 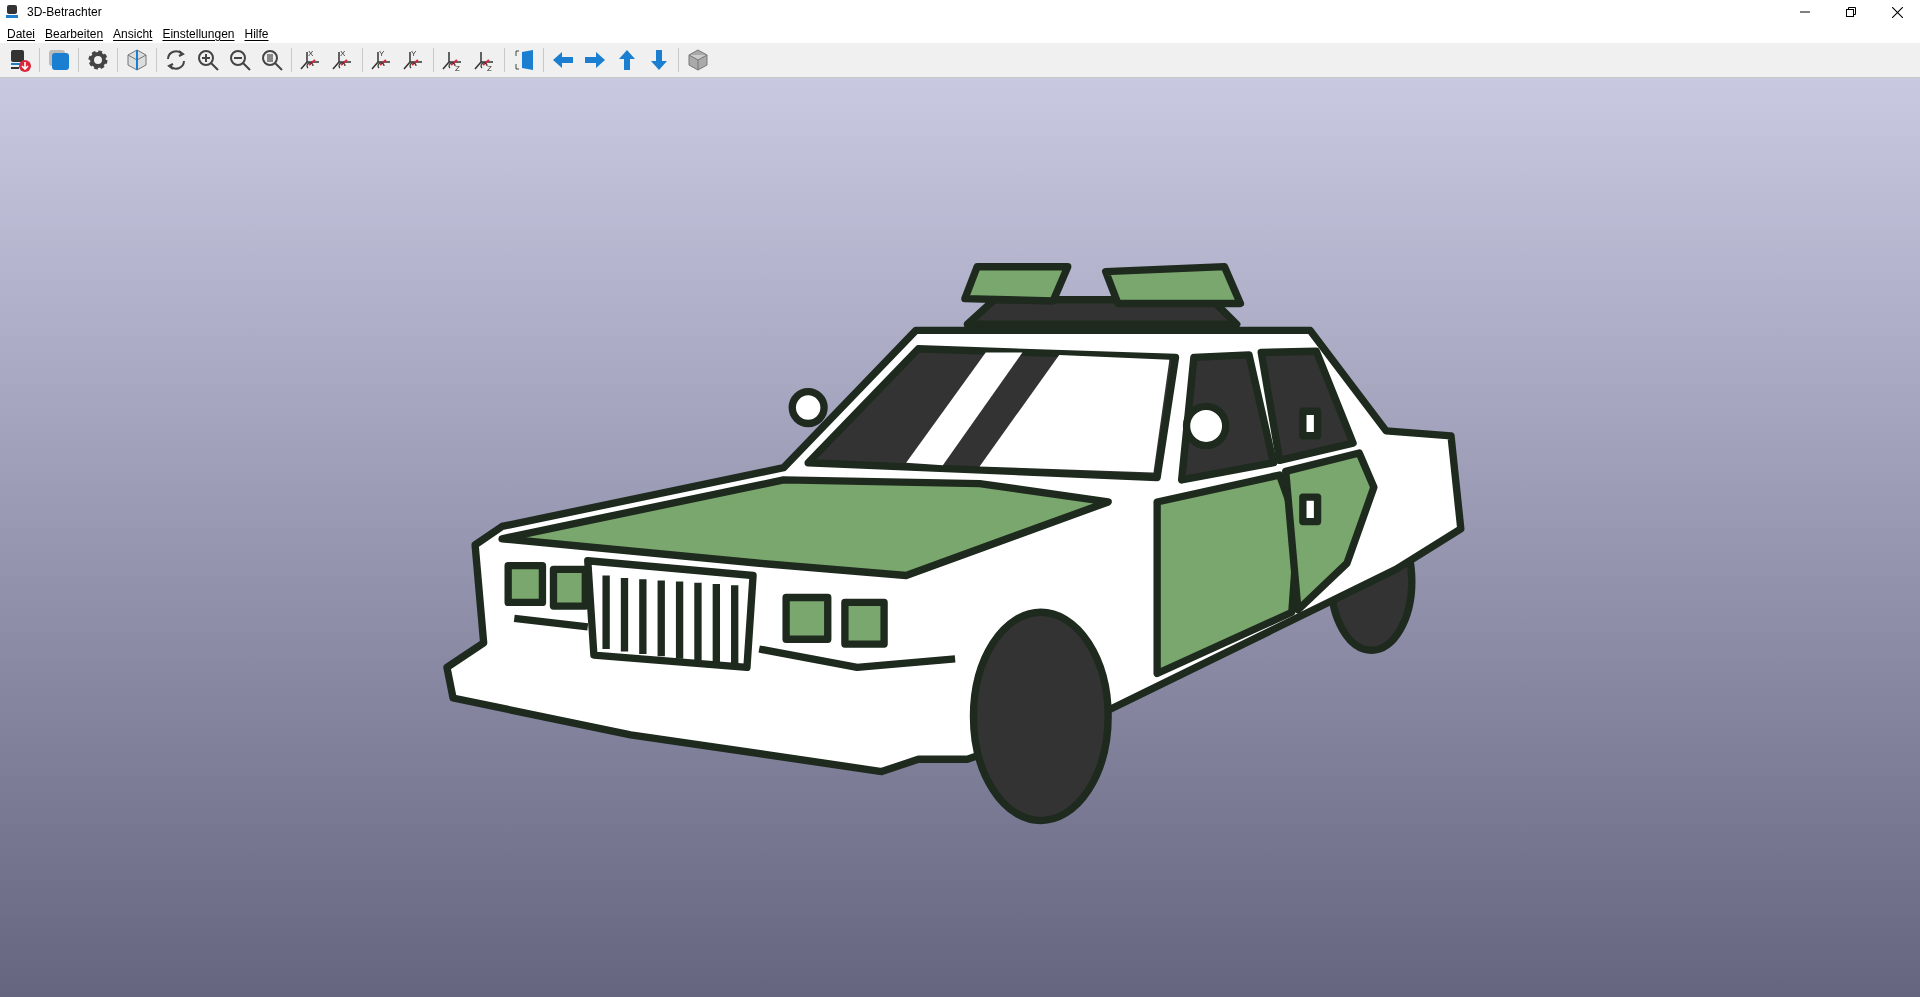 What do you see at coordinates (198, 33) in the screenshot?
I see `menu-item: Einstellungen` at bounding box center [198, 33].